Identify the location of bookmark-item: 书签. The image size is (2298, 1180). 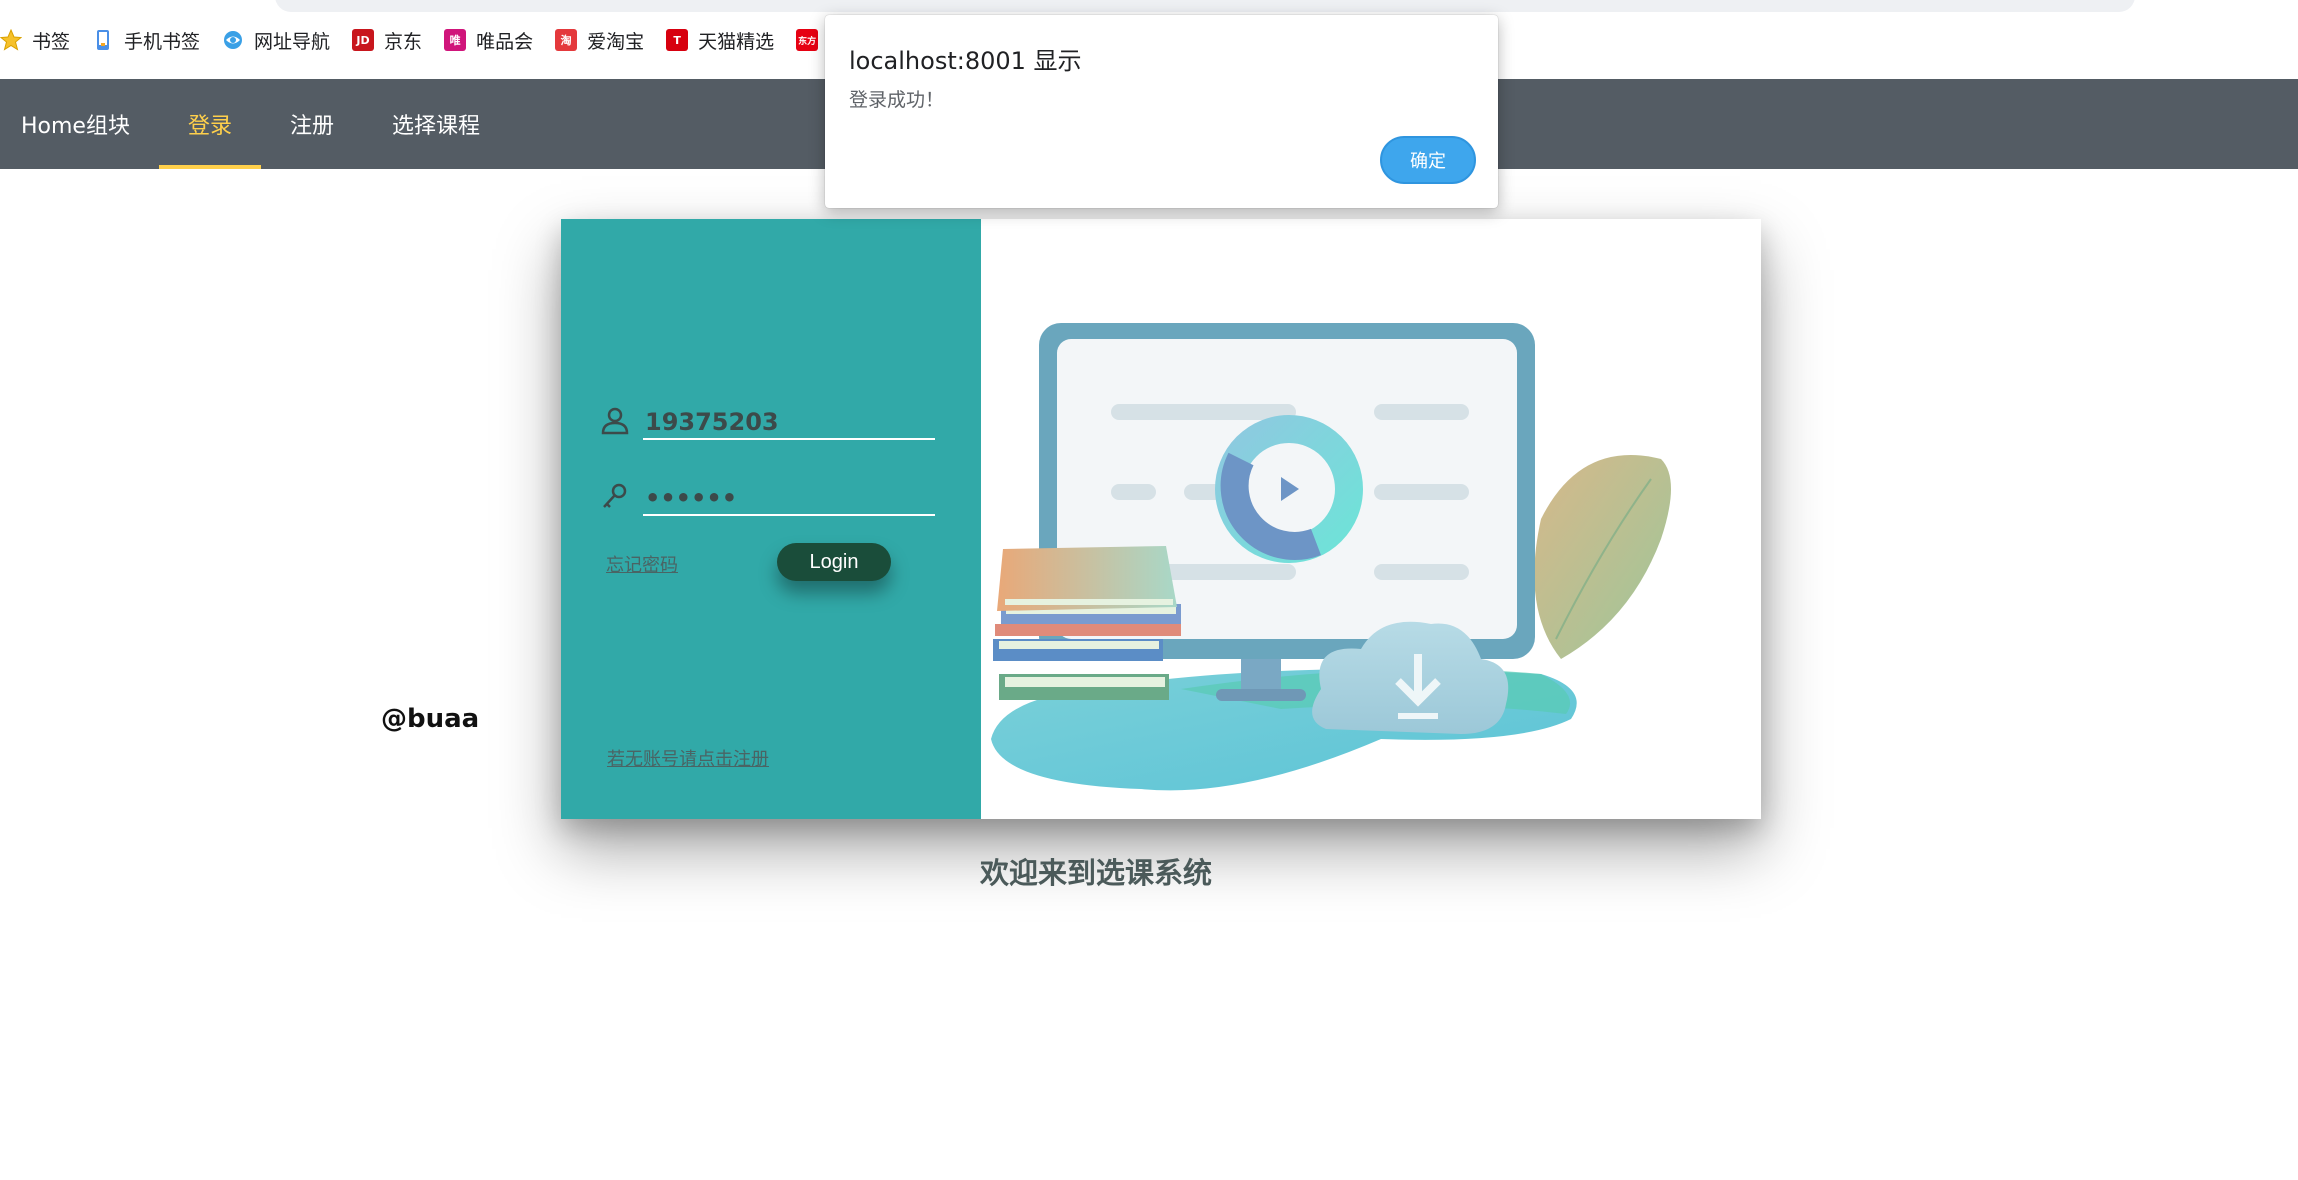
(35, 40).